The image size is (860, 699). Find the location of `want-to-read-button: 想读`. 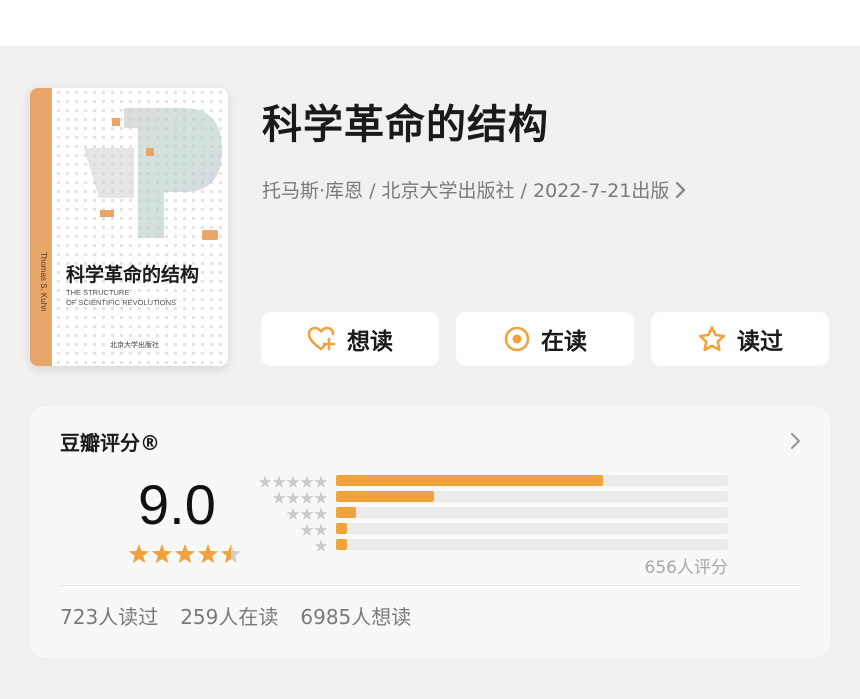

want-to-read-button: 想读 is located at coordinates (350, 339).